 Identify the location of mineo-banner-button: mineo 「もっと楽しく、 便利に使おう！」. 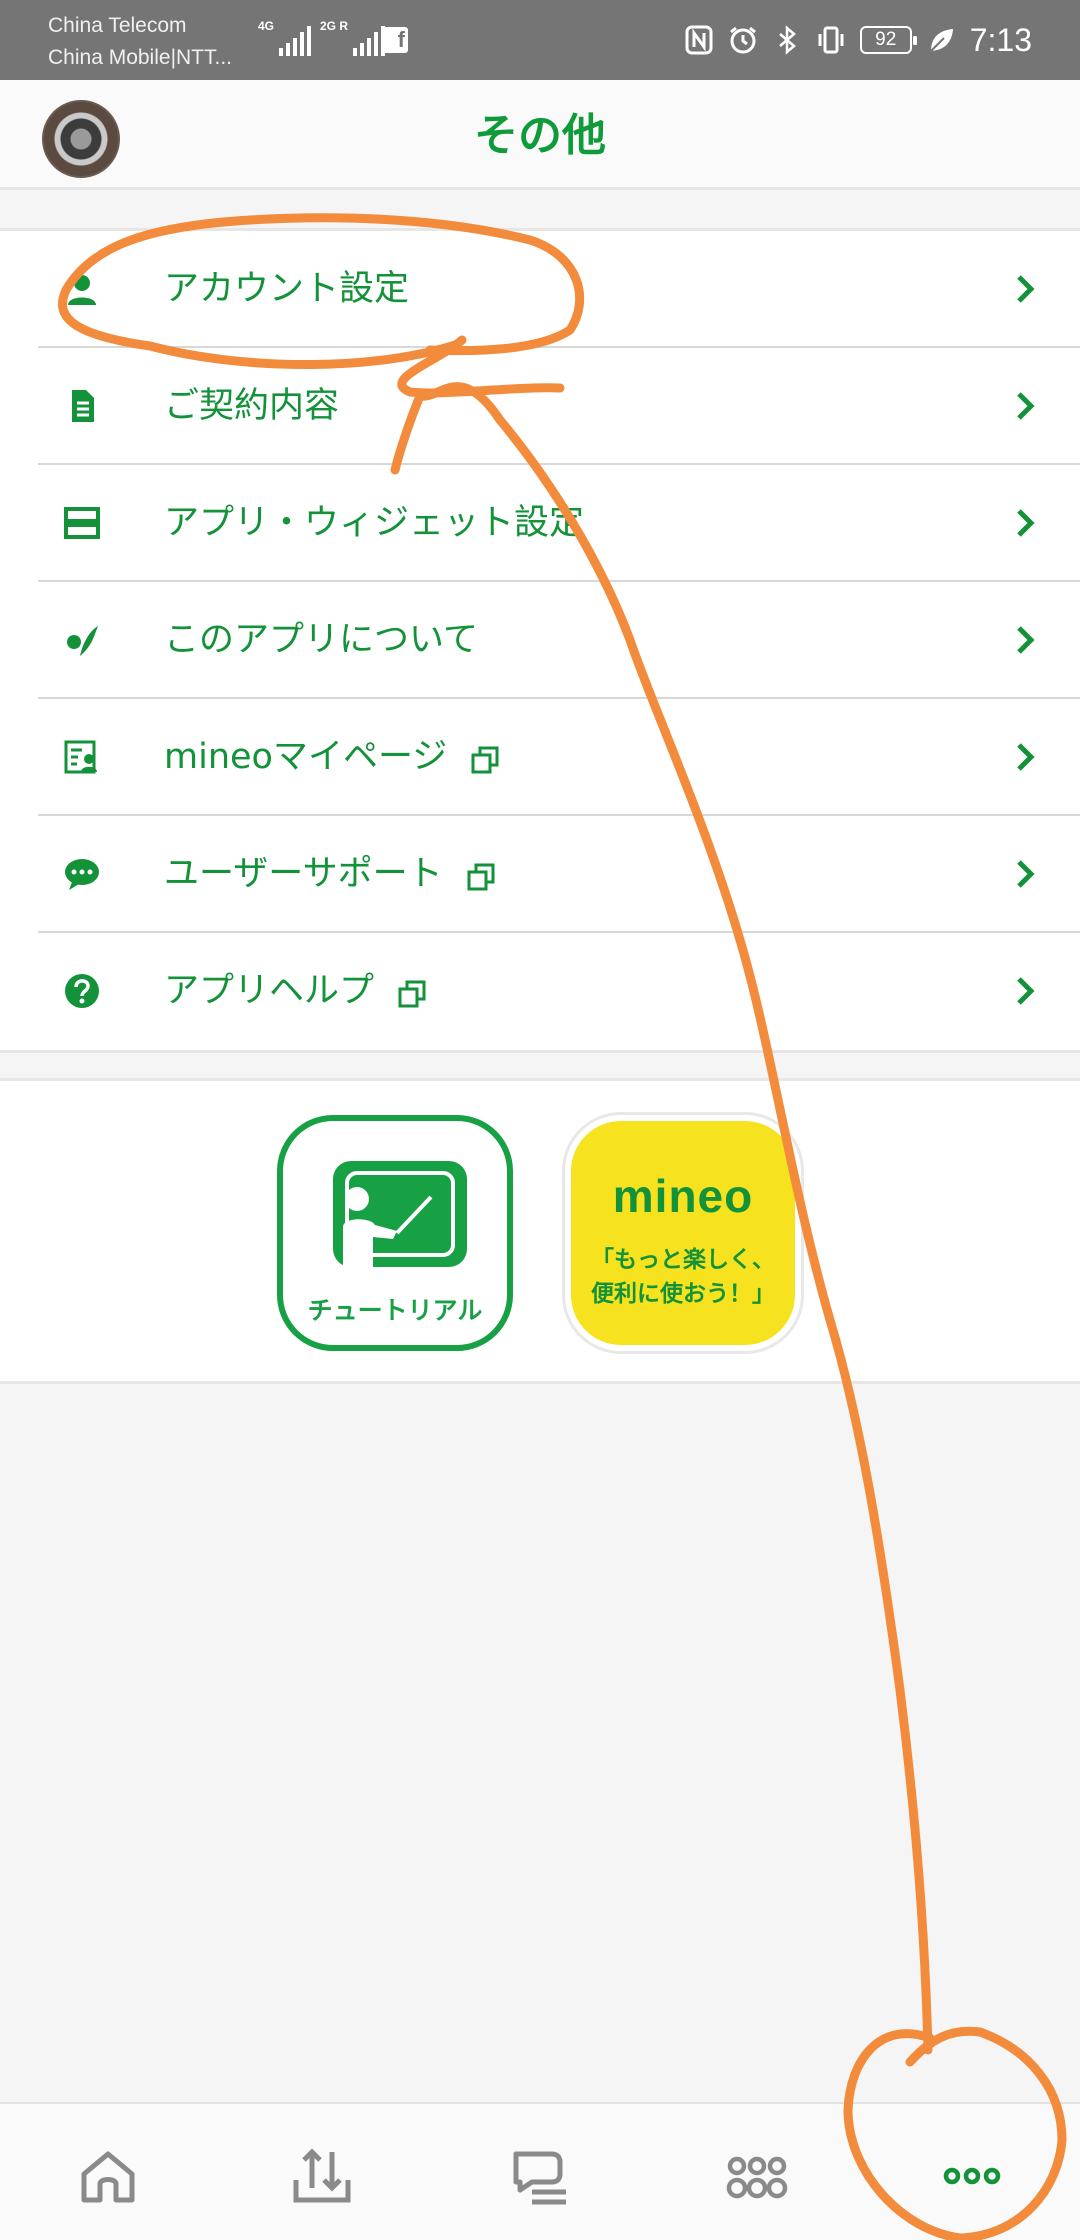
(683, 1233).